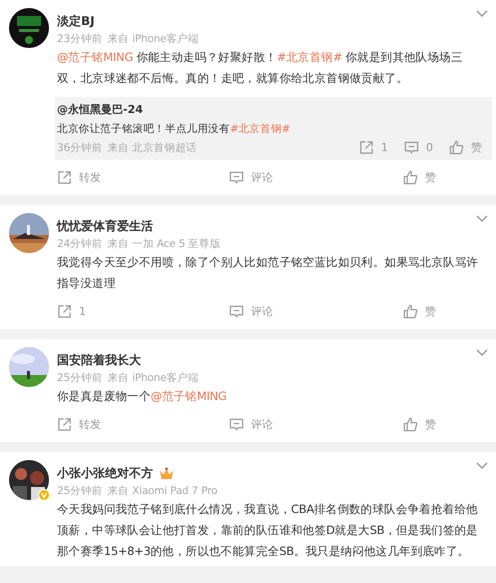 This screenshot has width=496, height=583. I want to click on source-text: 来自 北京首钢超话, so click(152, 147).